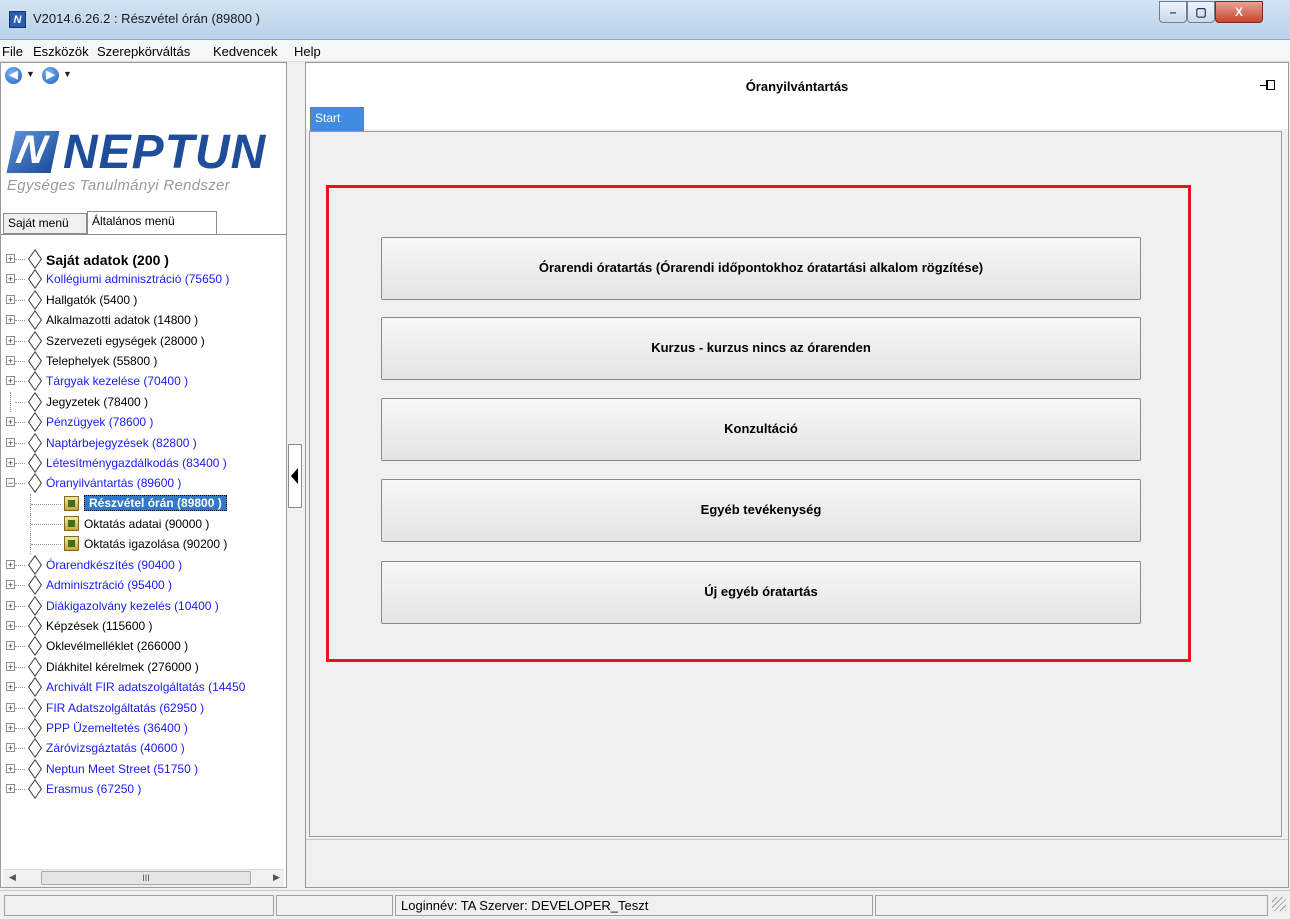 The height and width of the screenshot is (919, 1290). I want to click on tree-node-label: Pénzügyek (78600 ), so click(99, 422).